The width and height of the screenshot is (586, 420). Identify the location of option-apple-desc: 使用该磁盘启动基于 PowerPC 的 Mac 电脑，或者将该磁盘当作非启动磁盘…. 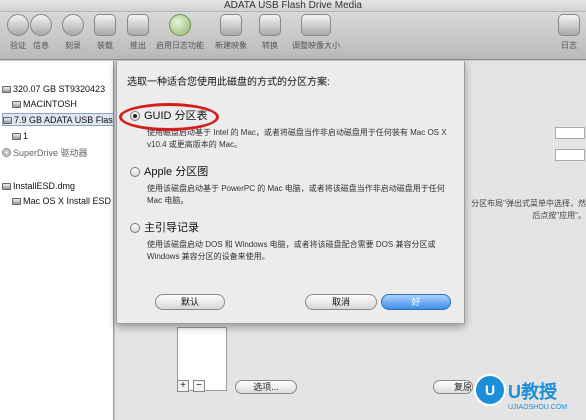
(296, 194).